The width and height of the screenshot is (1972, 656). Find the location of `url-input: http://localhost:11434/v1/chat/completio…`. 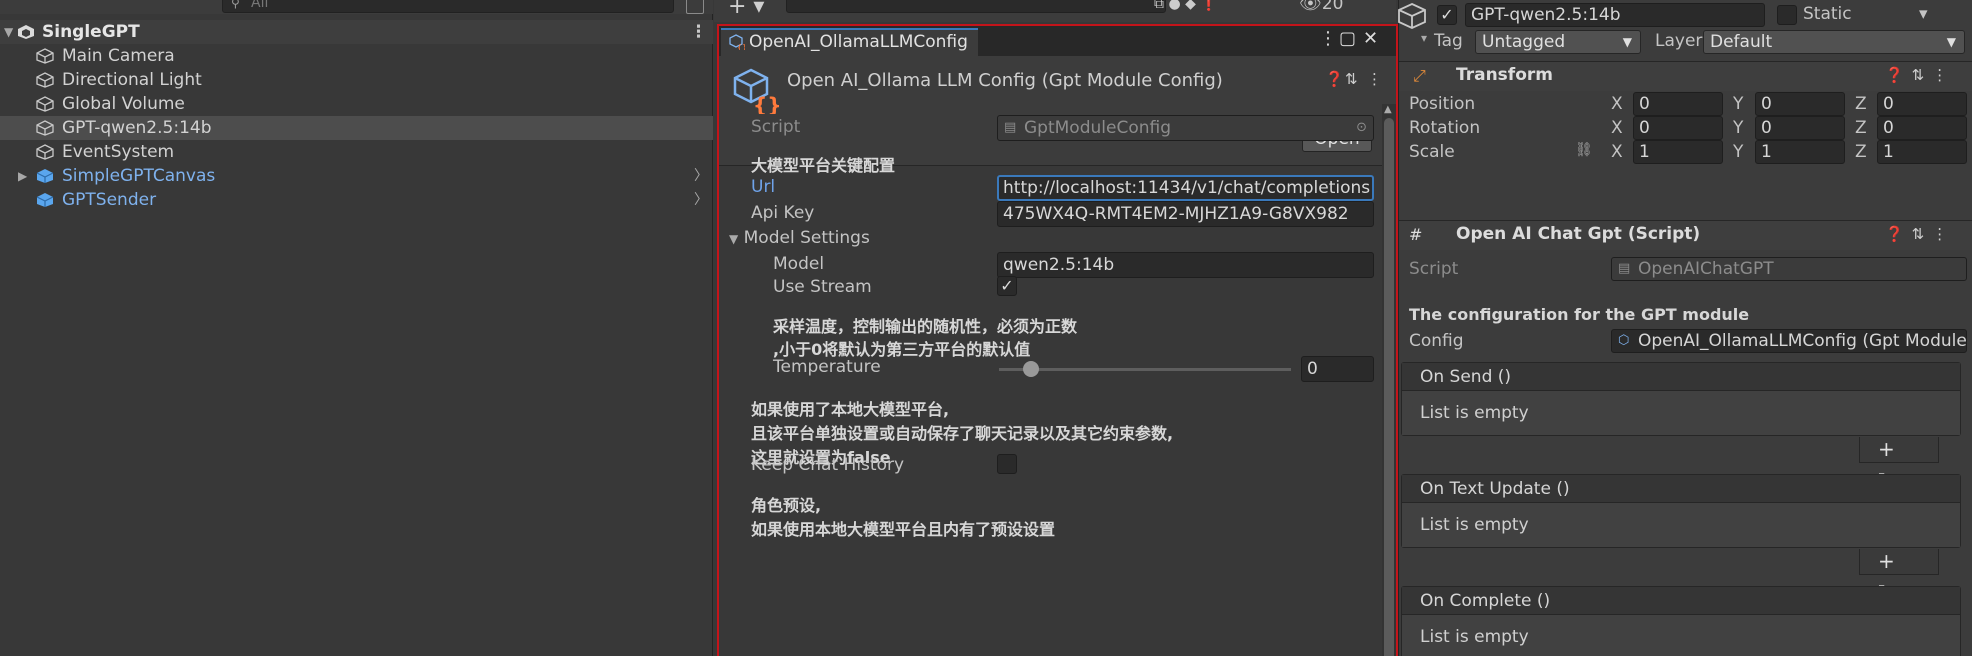

url-input: http://localhost:11434/v1/chat/completio… is located at coordinates (1185, 188).